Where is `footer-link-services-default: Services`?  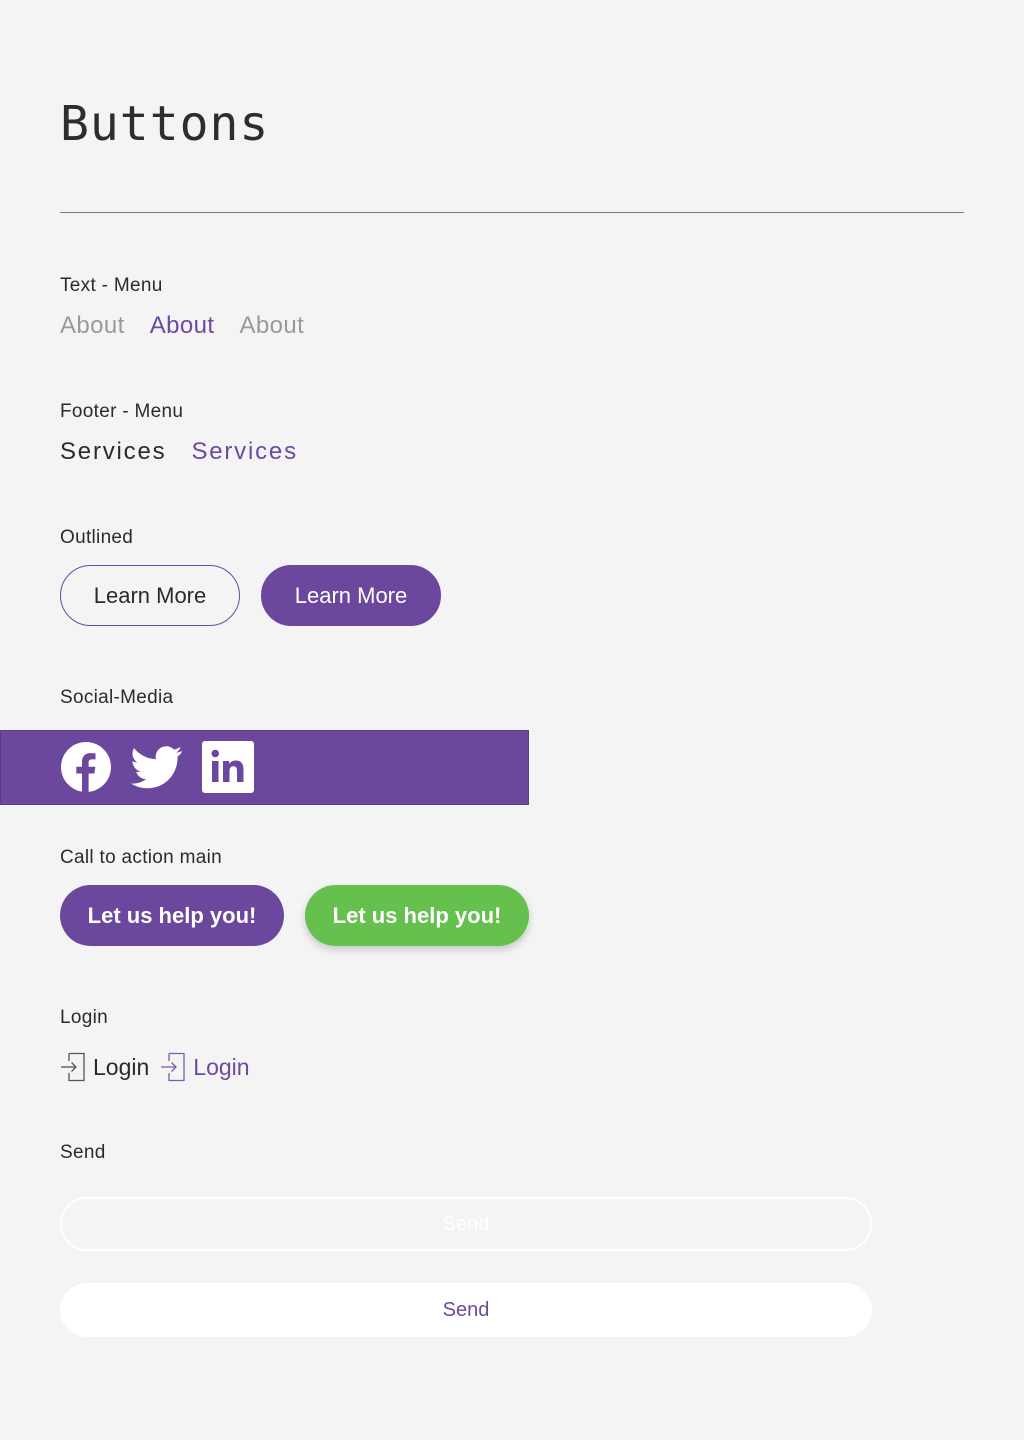
footer-link-services-default: Services is located at coordinates (113, 452).